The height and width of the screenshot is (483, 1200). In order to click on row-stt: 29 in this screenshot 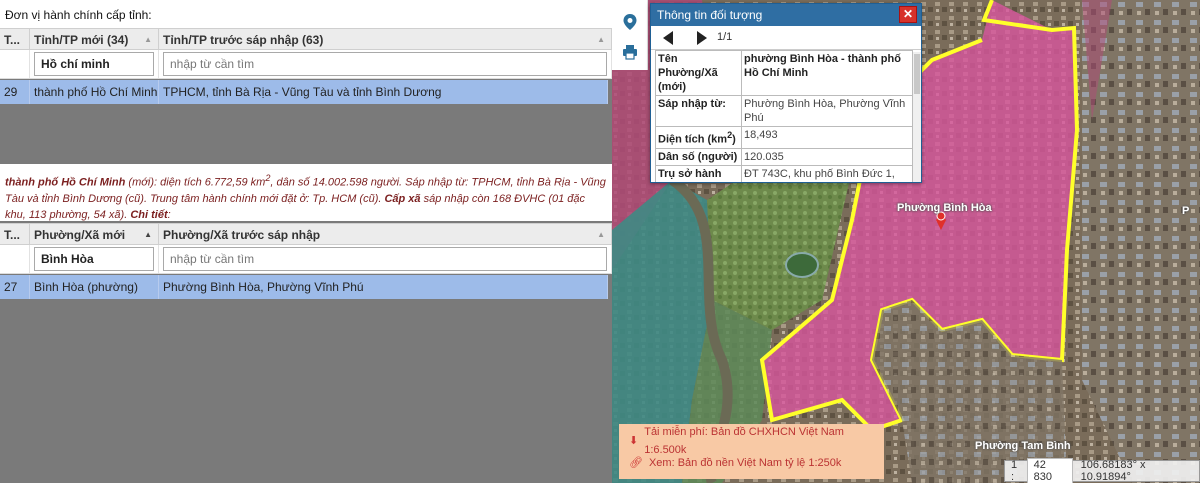, I will do `click(15, 92)`.